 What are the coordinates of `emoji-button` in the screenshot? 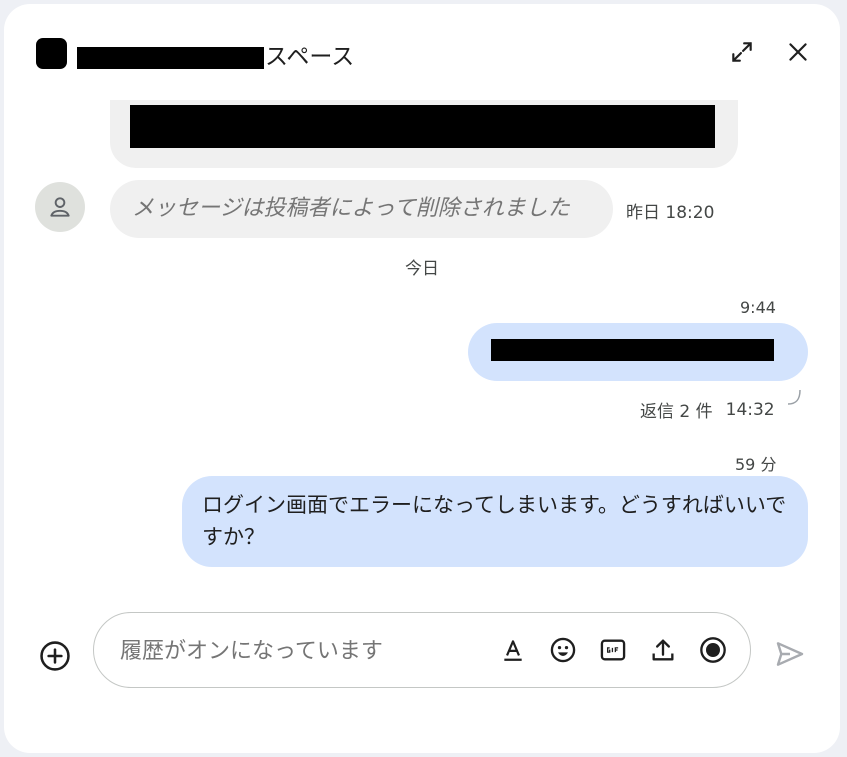 It's located at (563, 650).